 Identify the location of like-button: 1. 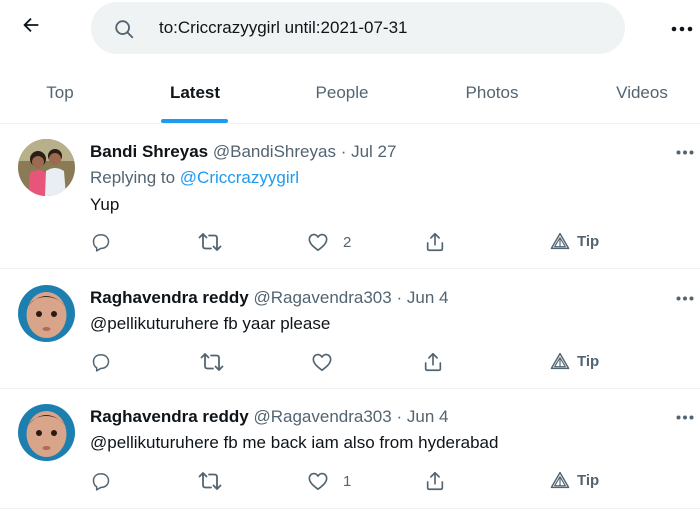
(329, 481).